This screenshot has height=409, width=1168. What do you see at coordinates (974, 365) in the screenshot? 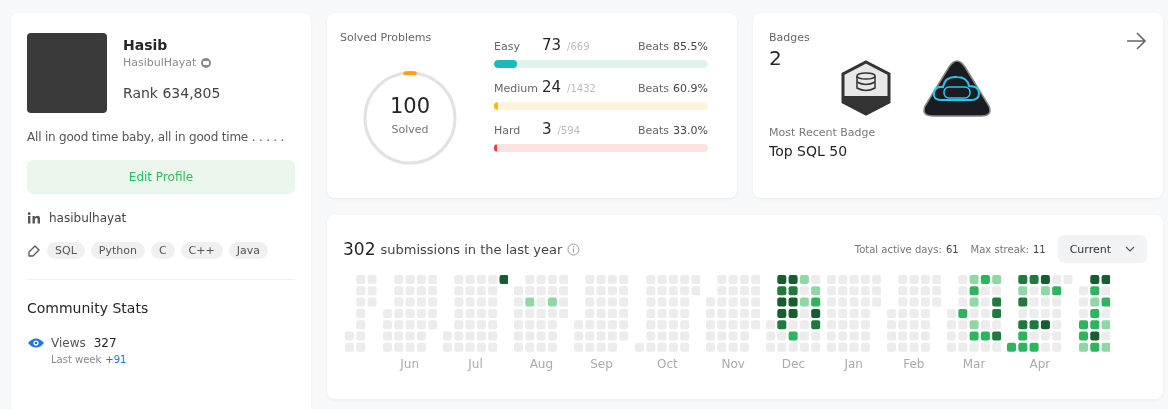
I see `month-label: Mar` at bounding box center [974, 365].